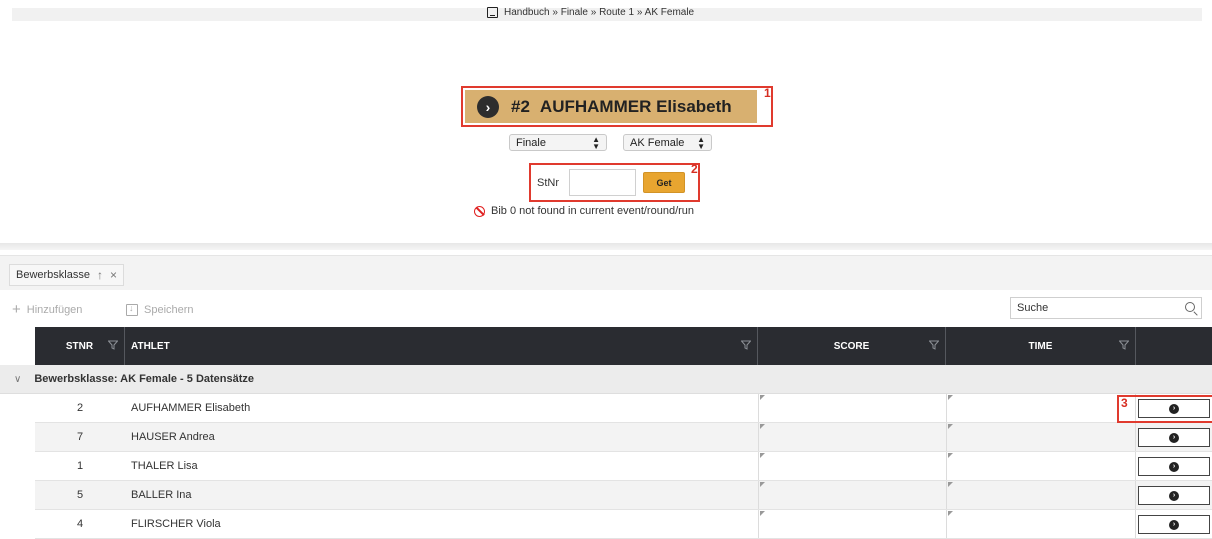  Describe the element at coordinates (767, 93) in the screenshot. I see `annotation-marker-1: 1` at that location.